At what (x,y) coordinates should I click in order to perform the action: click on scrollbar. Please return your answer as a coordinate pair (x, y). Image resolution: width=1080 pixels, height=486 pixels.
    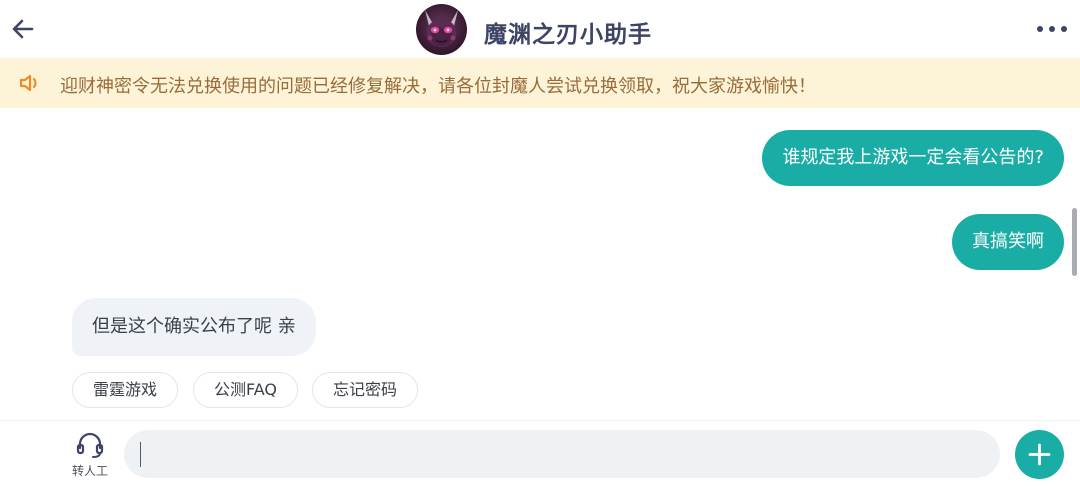
    Looking at the image, I should click on (1074, 242).